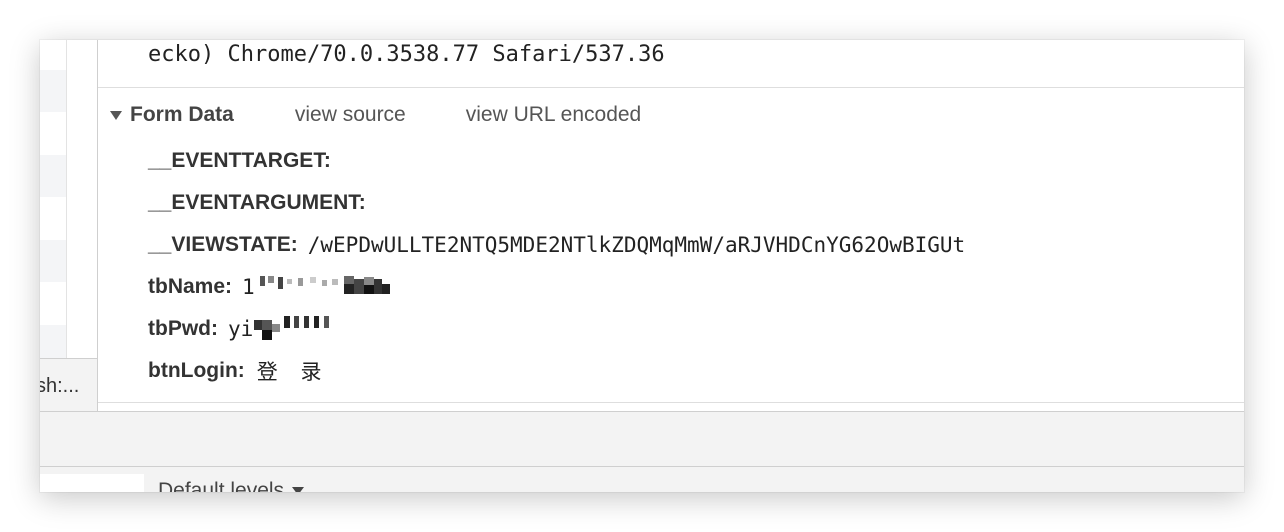 The image size is (1284, 532). I want to click on dropdown-caret-icon, so click(298, 489).